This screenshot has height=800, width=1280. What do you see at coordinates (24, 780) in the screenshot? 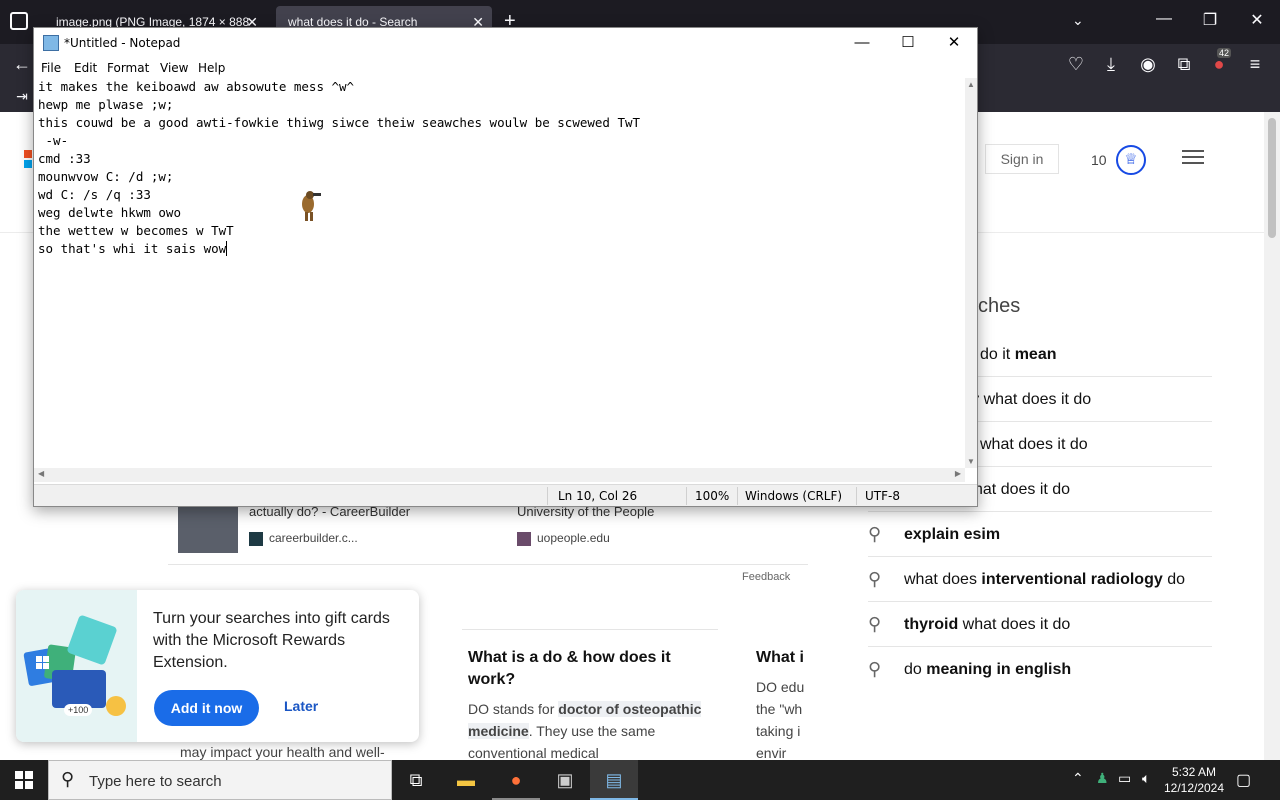
I see `start-button` at bounding box center [24, 780].